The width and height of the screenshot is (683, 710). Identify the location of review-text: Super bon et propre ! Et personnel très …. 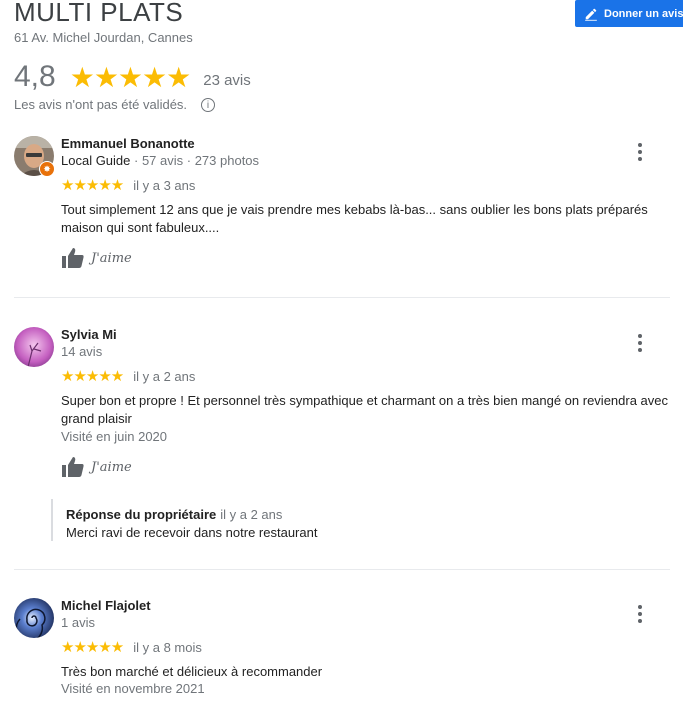
(365, 409).